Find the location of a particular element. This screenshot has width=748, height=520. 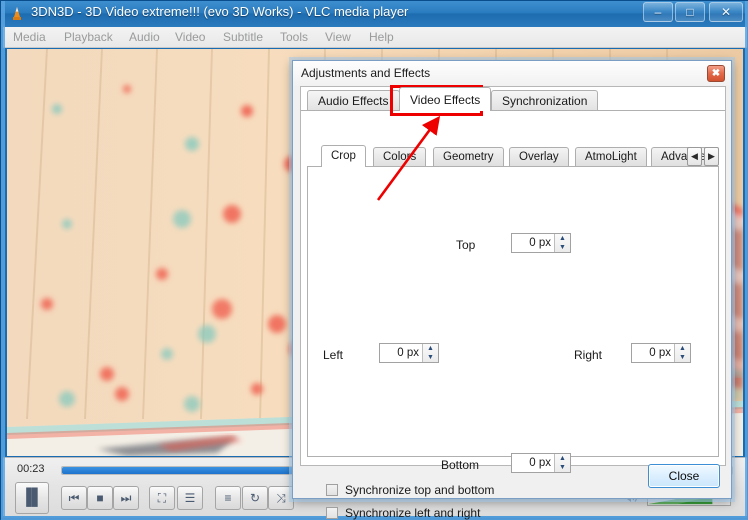

previous-icon: ⏮ is located at coordinates (74, 498).